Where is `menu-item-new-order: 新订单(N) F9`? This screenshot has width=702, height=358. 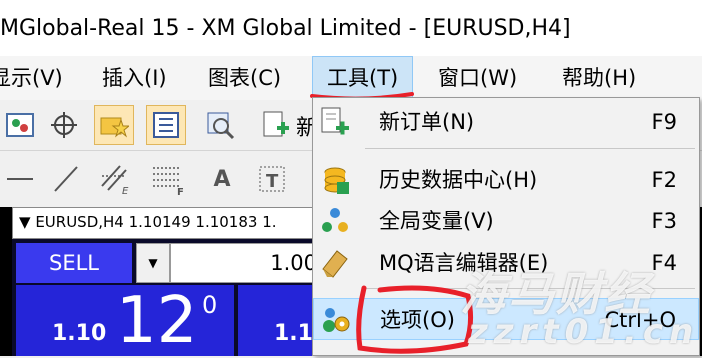
menu-item-new-order: 新订单(N) F9 is located at coordinates (506, 122).